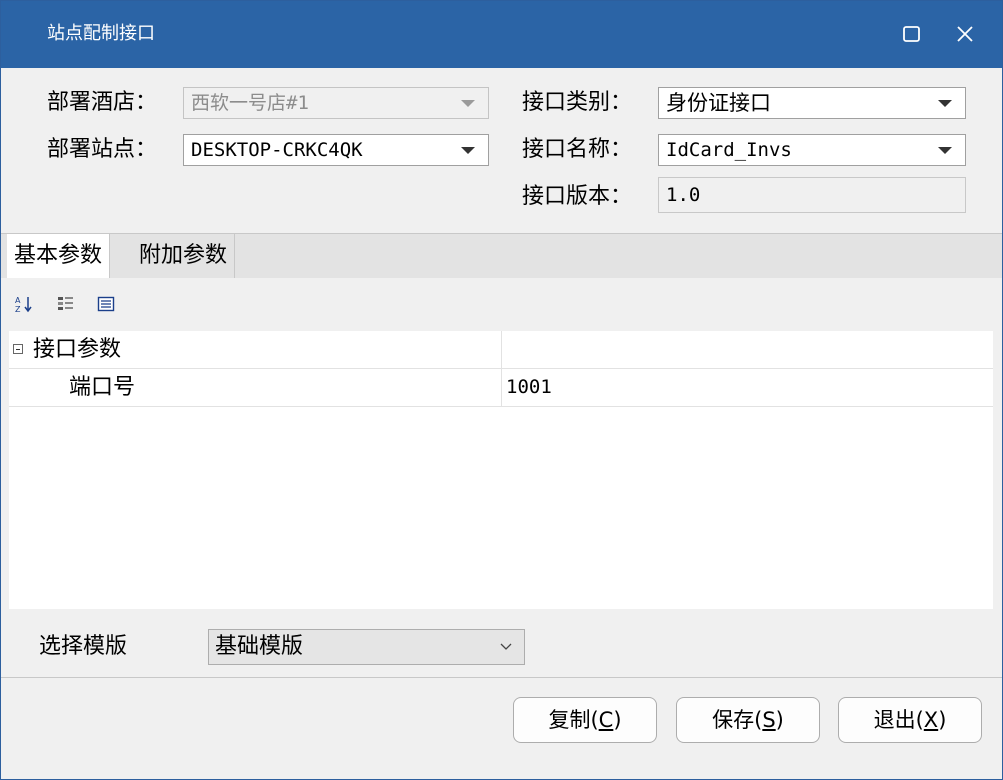 The image size is (1003, 780). What do you see at coordinates (501, 304) in the screenshot?
I see `property-toolbar: A Z` at bounding box center [501, 304].